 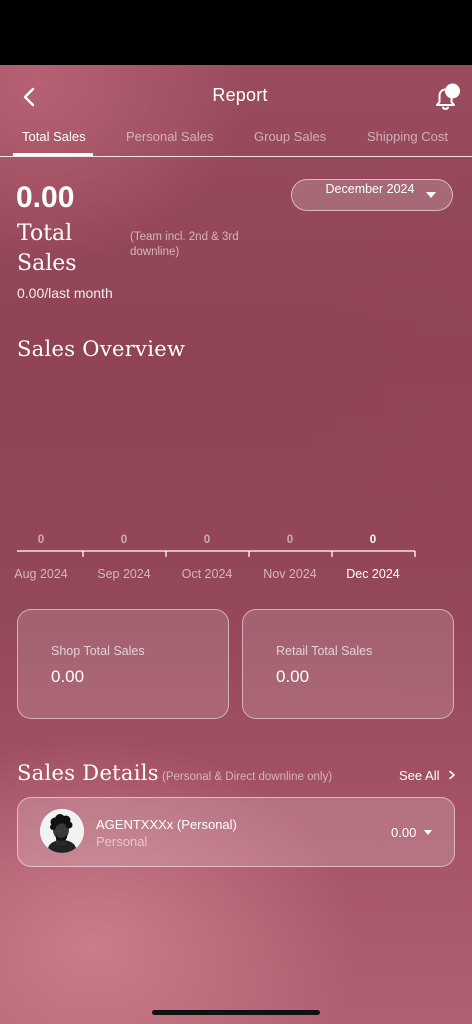 What do you see at coordinates (88, 773) in the screenshot?
I see `sales-details-title: Sales Details` at bounding box center [88, 773].